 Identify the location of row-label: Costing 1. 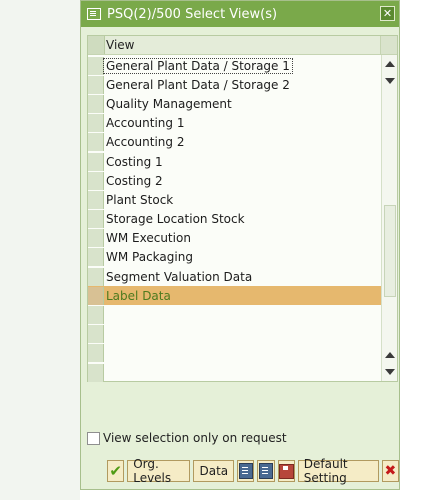
(134, 161).